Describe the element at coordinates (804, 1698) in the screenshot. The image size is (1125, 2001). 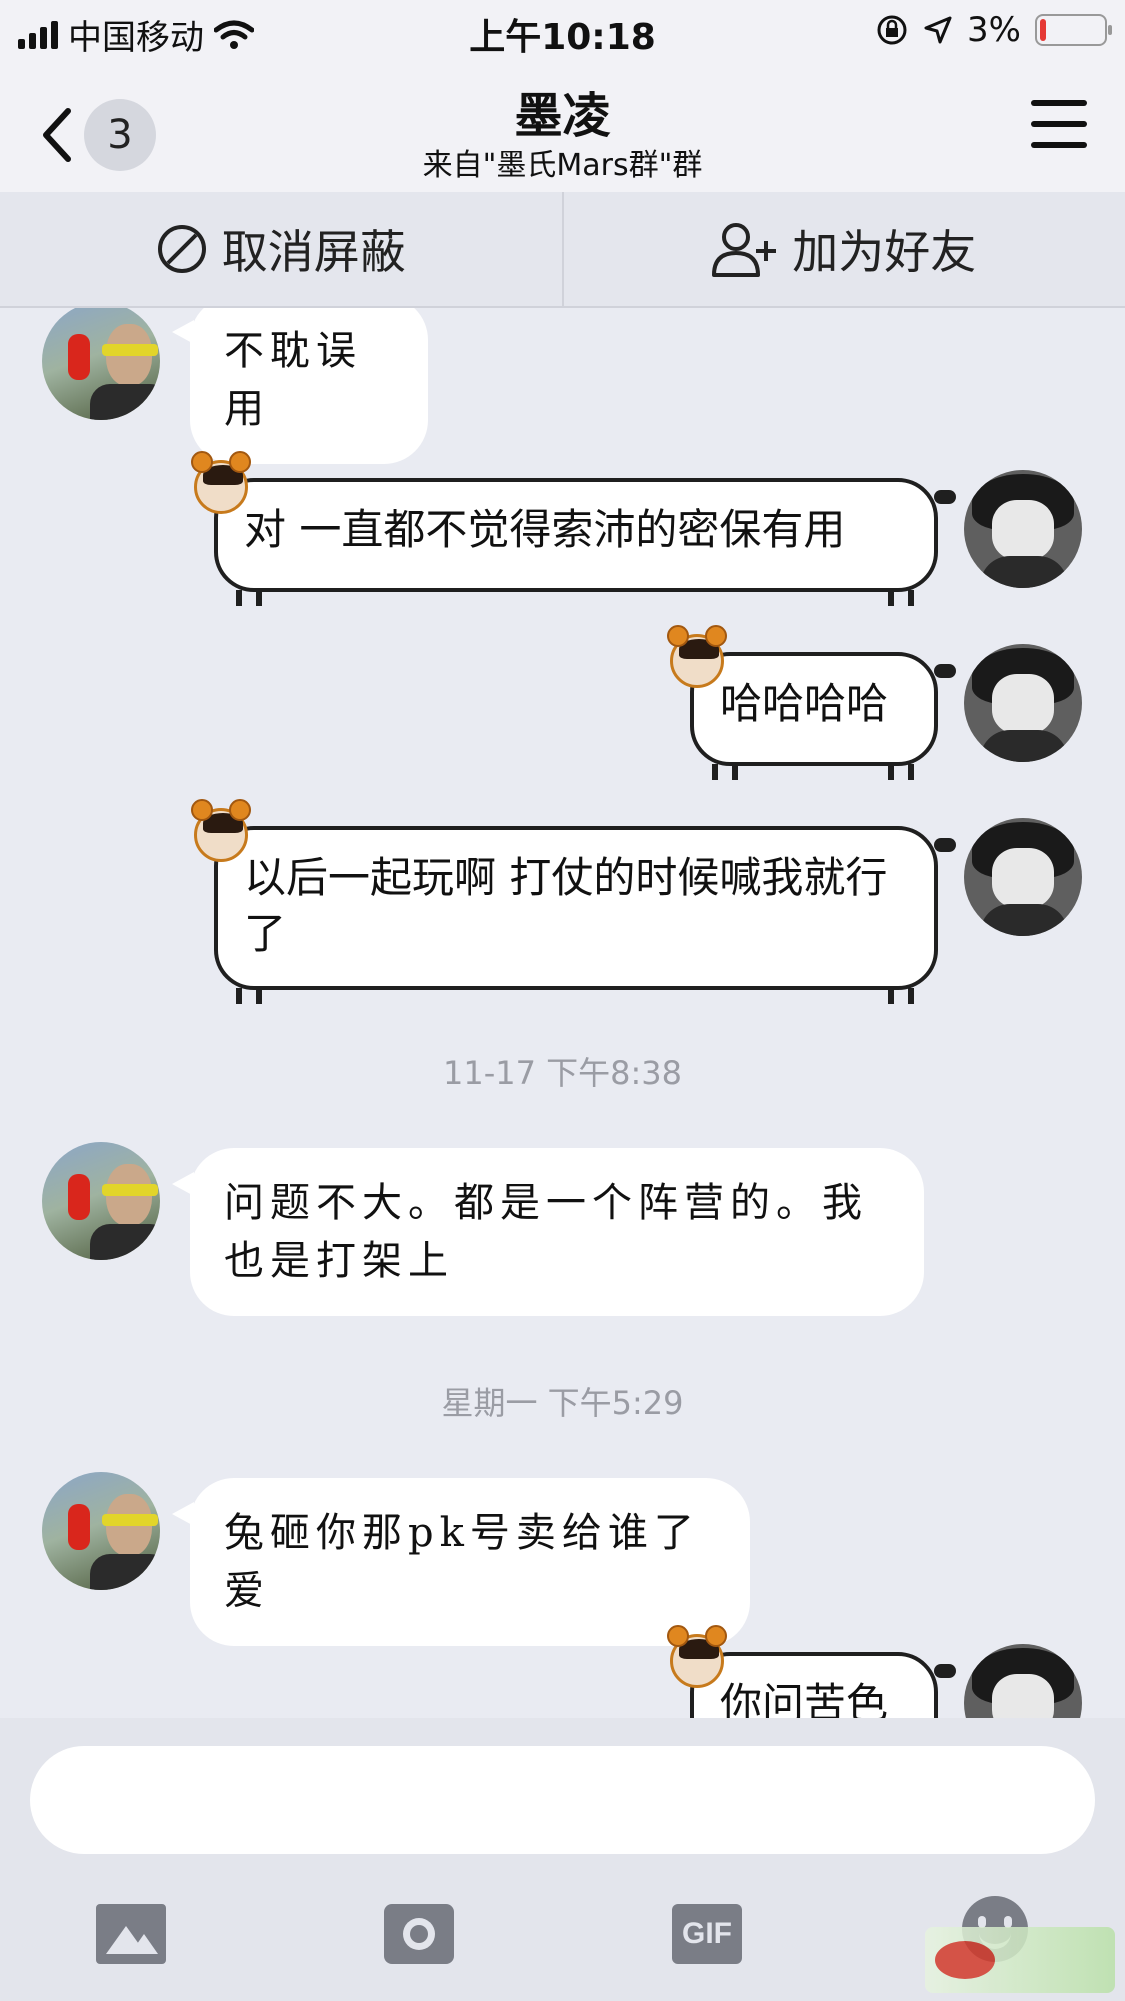
I see `message-text: 你问苦色` at that location.